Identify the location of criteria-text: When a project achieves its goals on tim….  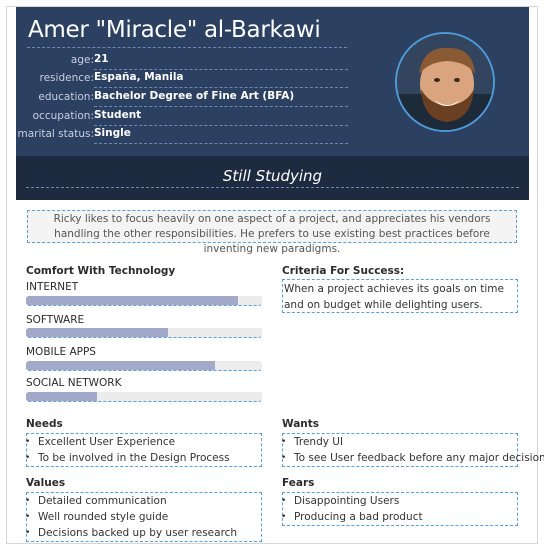
(400, 296).